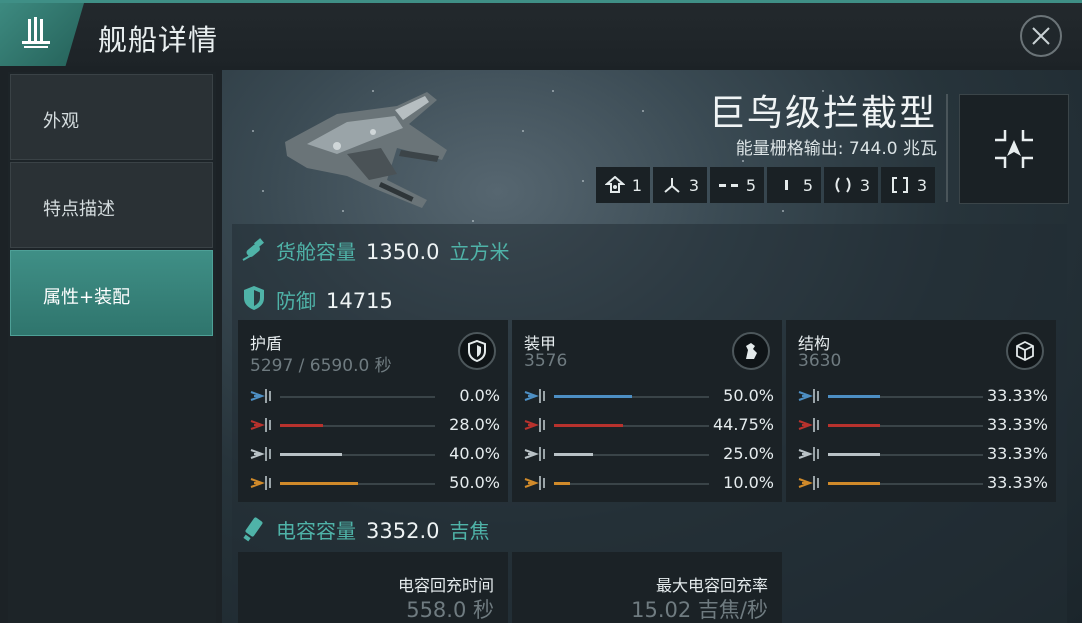 This screenshot has width=1082, height=623. I want to click on slot-turret: 3, so click(680, 185).